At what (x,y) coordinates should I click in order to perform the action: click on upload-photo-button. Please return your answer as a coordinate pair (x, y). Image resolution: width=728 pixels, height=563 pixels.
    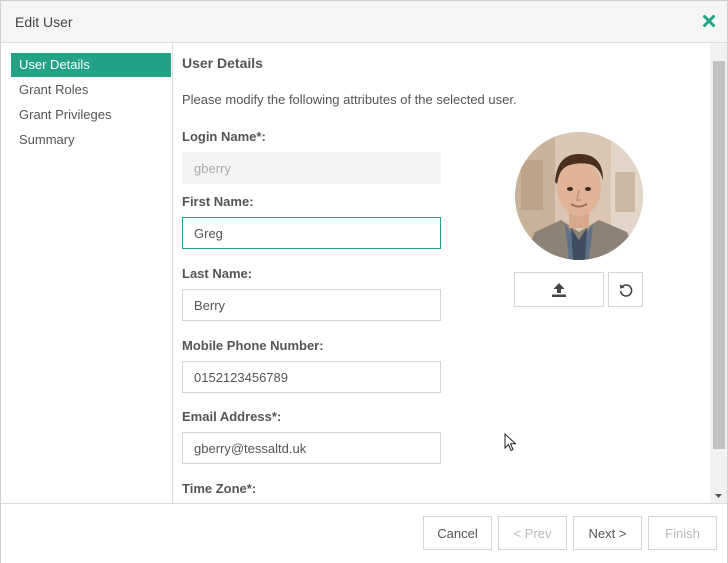
    Looking at the image, I should click on (559, 289).